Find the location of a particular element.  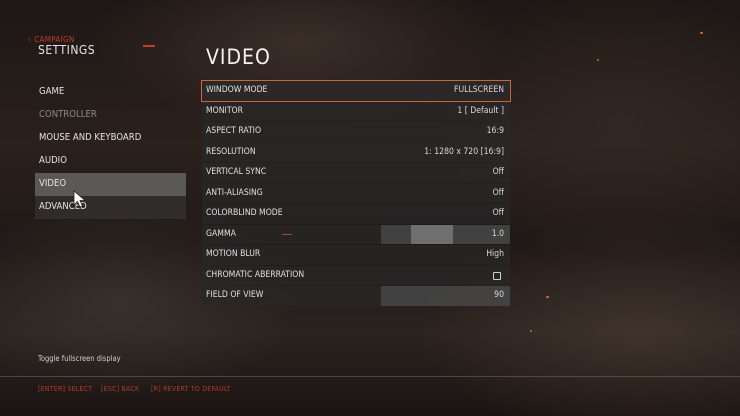

setting-label: MONITOR is located at coordinates (224, 110).